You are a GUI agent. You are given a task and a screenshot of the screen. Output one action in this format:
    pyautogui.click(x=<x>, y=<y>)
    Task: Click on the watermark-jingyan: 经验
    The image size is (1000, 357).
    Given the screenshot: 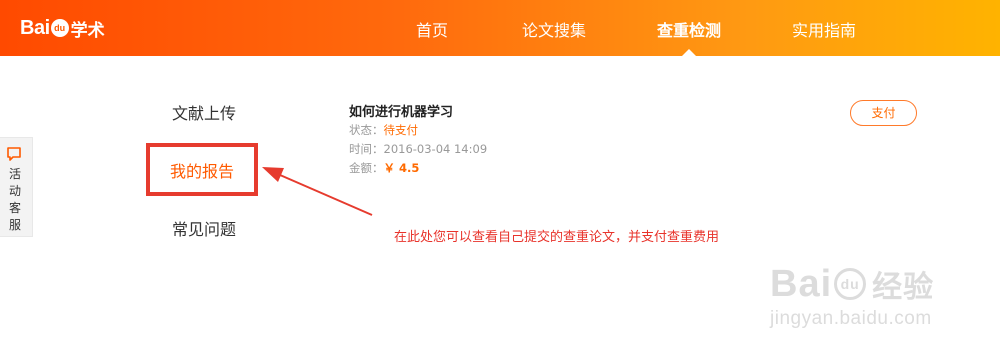 What is the action you would take?
    pyautogui.click(x=903, y=287)
    